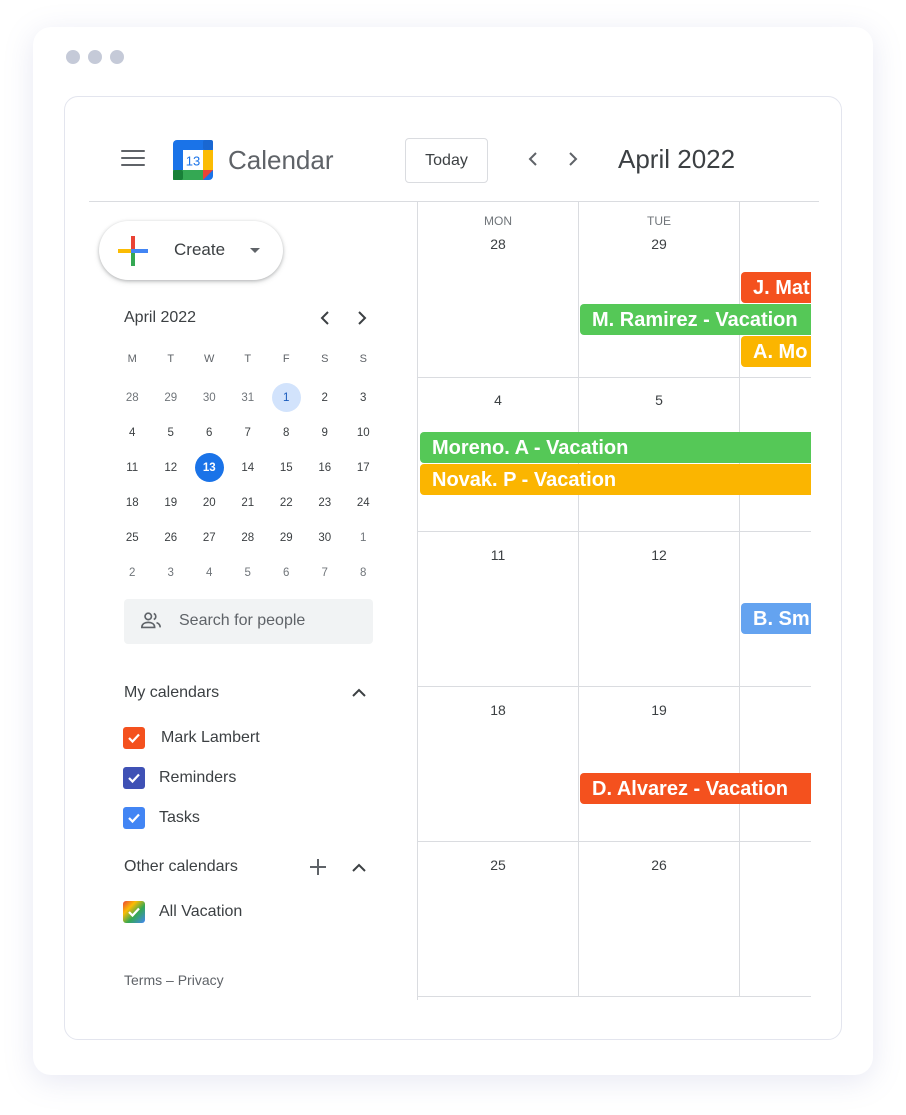 This screenshot has height=1115, width=906. I want to click on month-day-cell: 26, so click(659, 919).